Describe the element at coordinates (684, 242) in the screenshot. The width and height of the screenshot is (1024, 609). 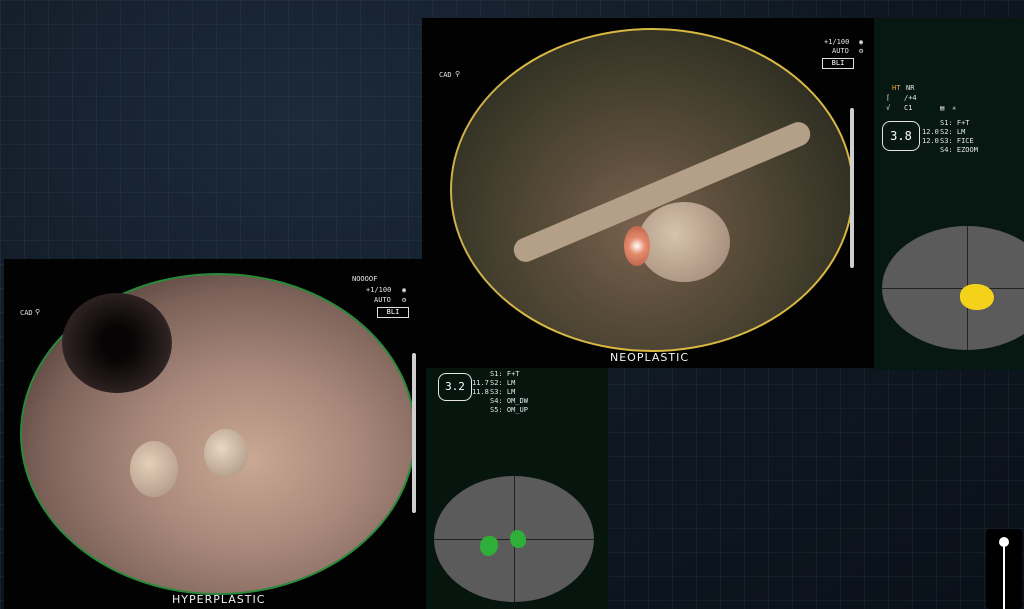
I see `polyp-shape` at that location.